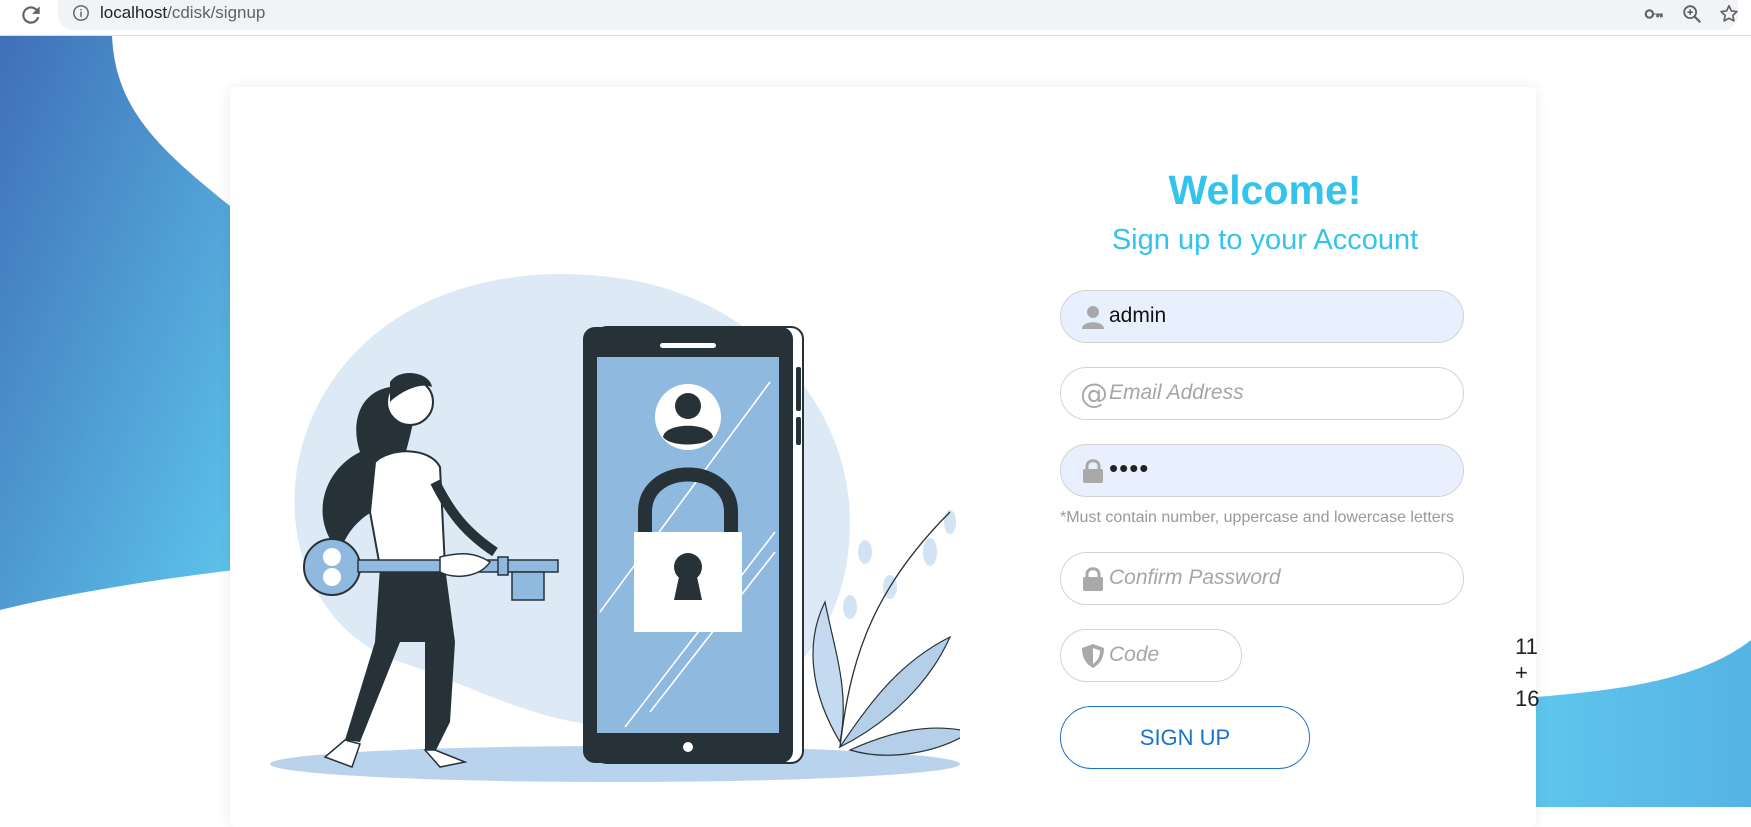 This screenshot has width=1751, height=827. What do you see at coordinates (1527, 672) in the screenshot?
I see `captcha-question: 11 + 16` at bounding box center [1527, 672].